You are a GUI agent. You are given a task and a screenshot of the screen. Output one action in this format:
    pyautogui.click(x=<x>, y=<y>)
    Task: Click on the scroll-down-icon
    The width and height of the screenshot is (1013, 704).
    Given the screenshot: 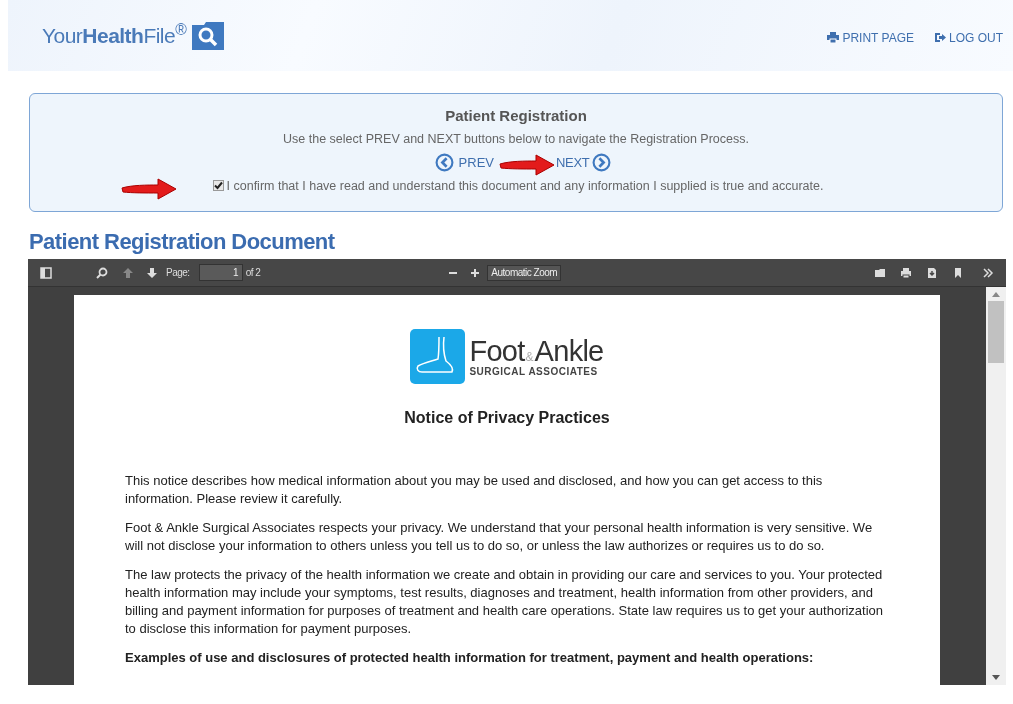 What is the action you would take?
    pyautogui.click(x=996, y=678)
    